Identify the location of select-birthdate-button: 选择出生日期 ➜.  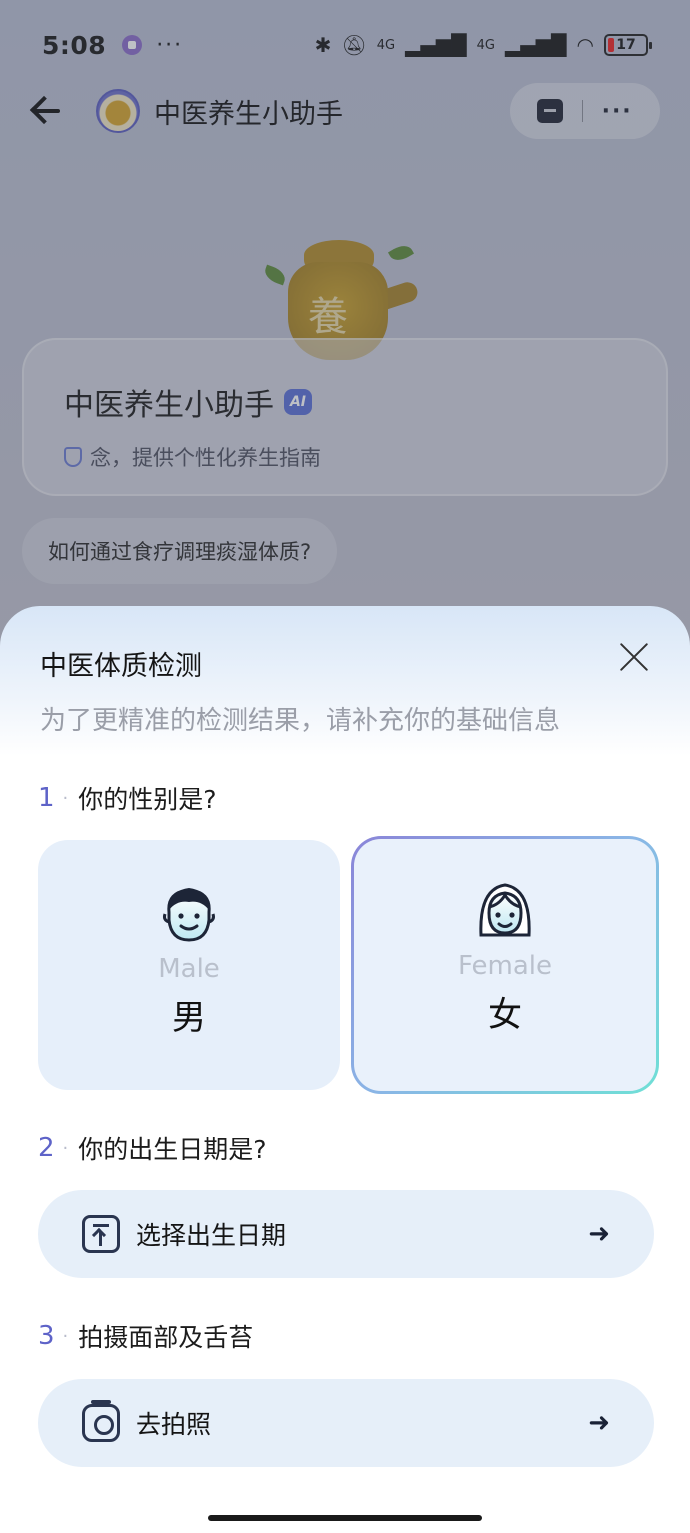
(346, 1234).